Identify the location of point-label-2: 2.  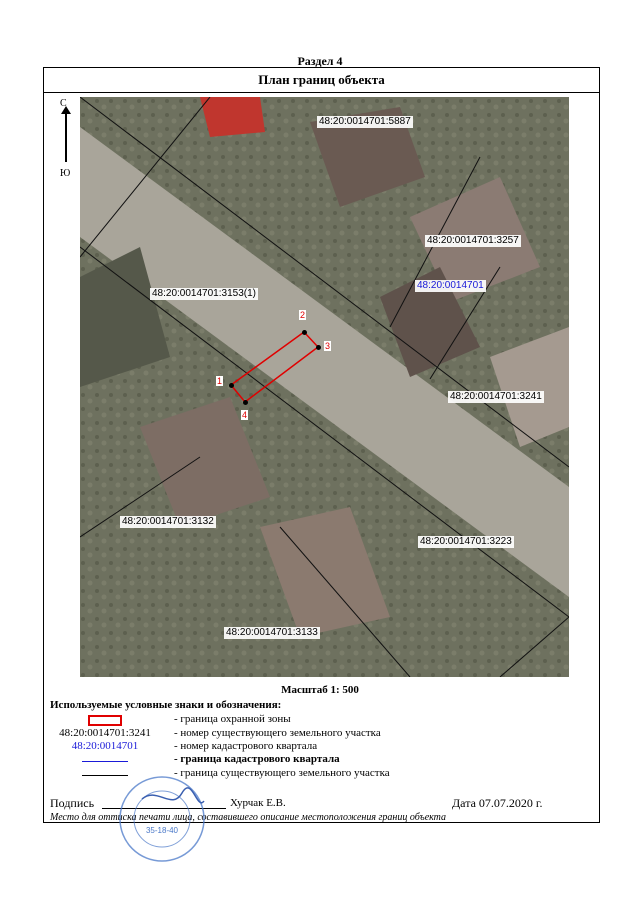
(303, 315).